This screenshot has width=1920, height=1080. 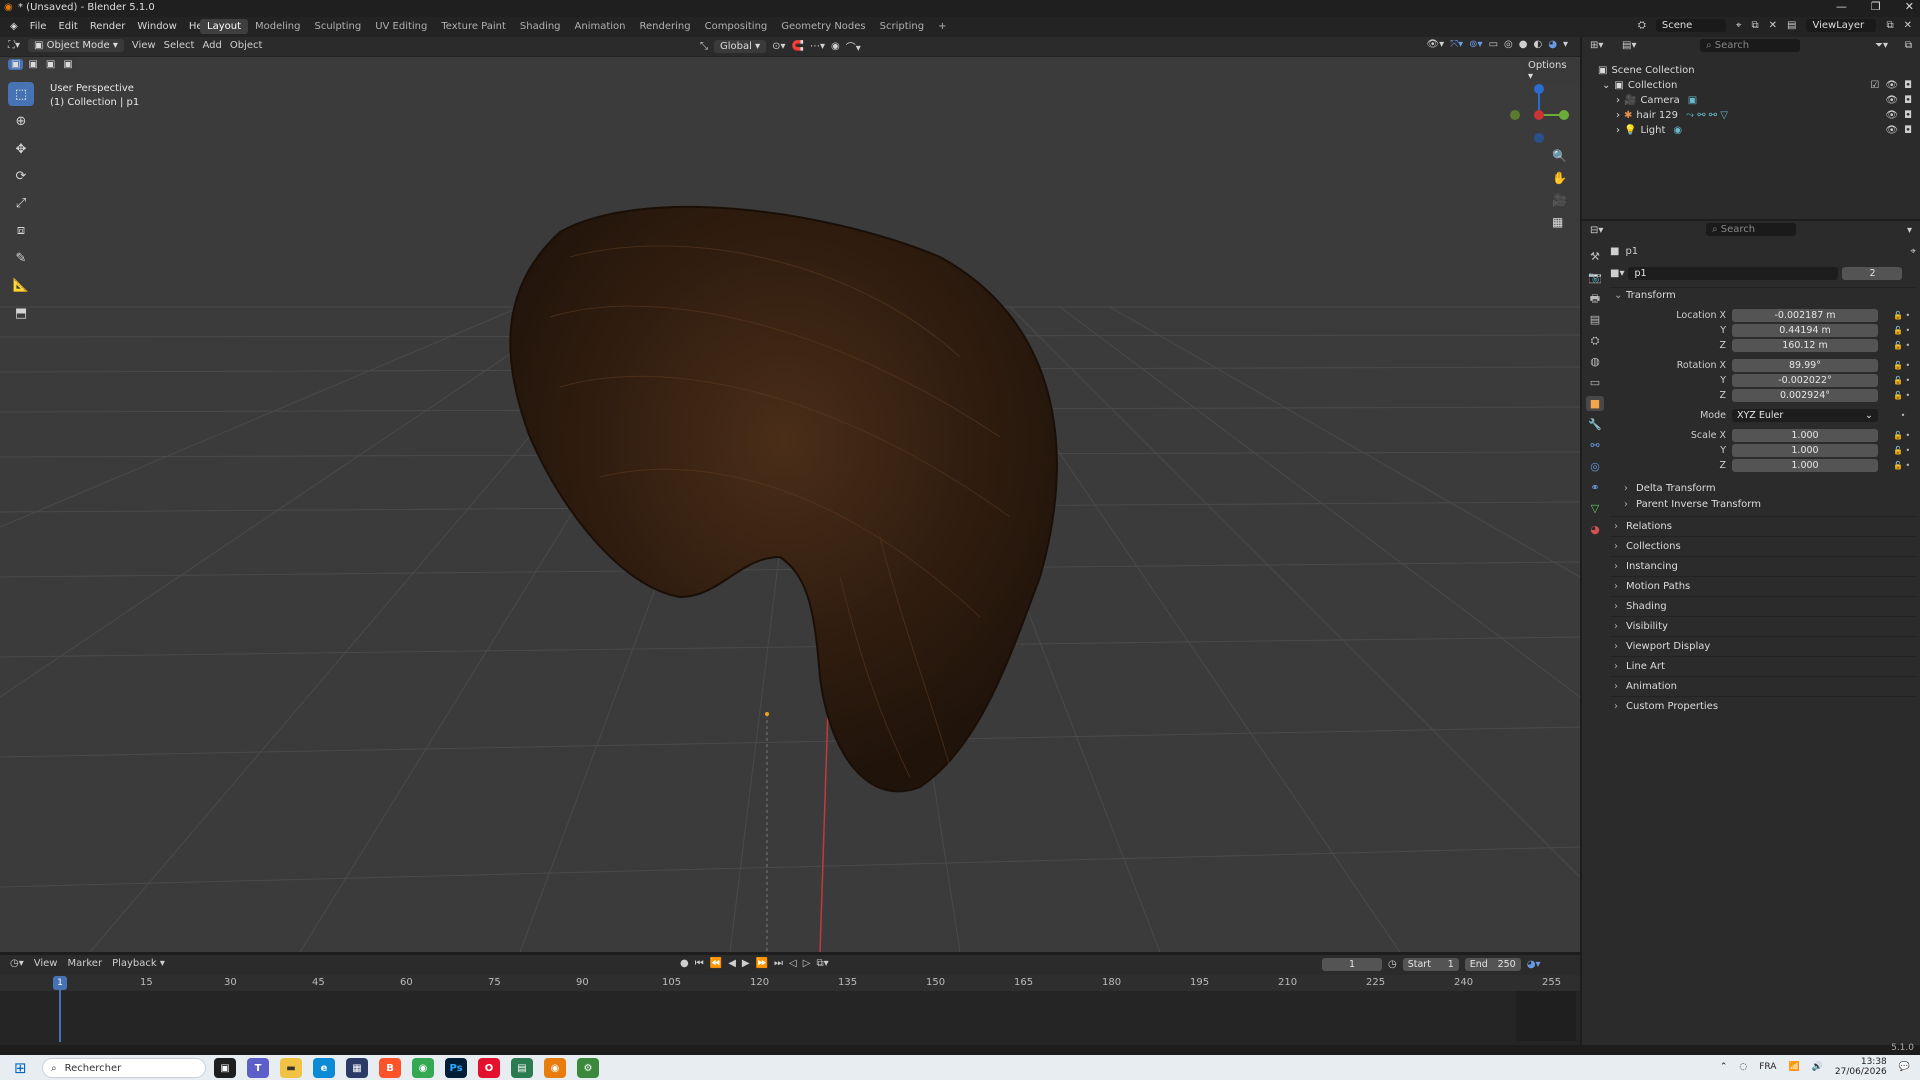 What do you see at coordinates (1908, 25) in the screenshot?
I see `remove-view-layer-icon: ✕` at bounding box center [1908, 25].